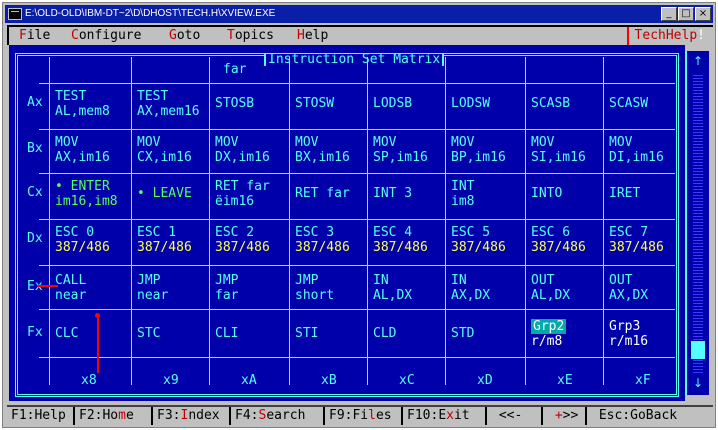  Describe the element at coordinates (312, 36) in the screenshot. I see `menu-help: Help` at that location.